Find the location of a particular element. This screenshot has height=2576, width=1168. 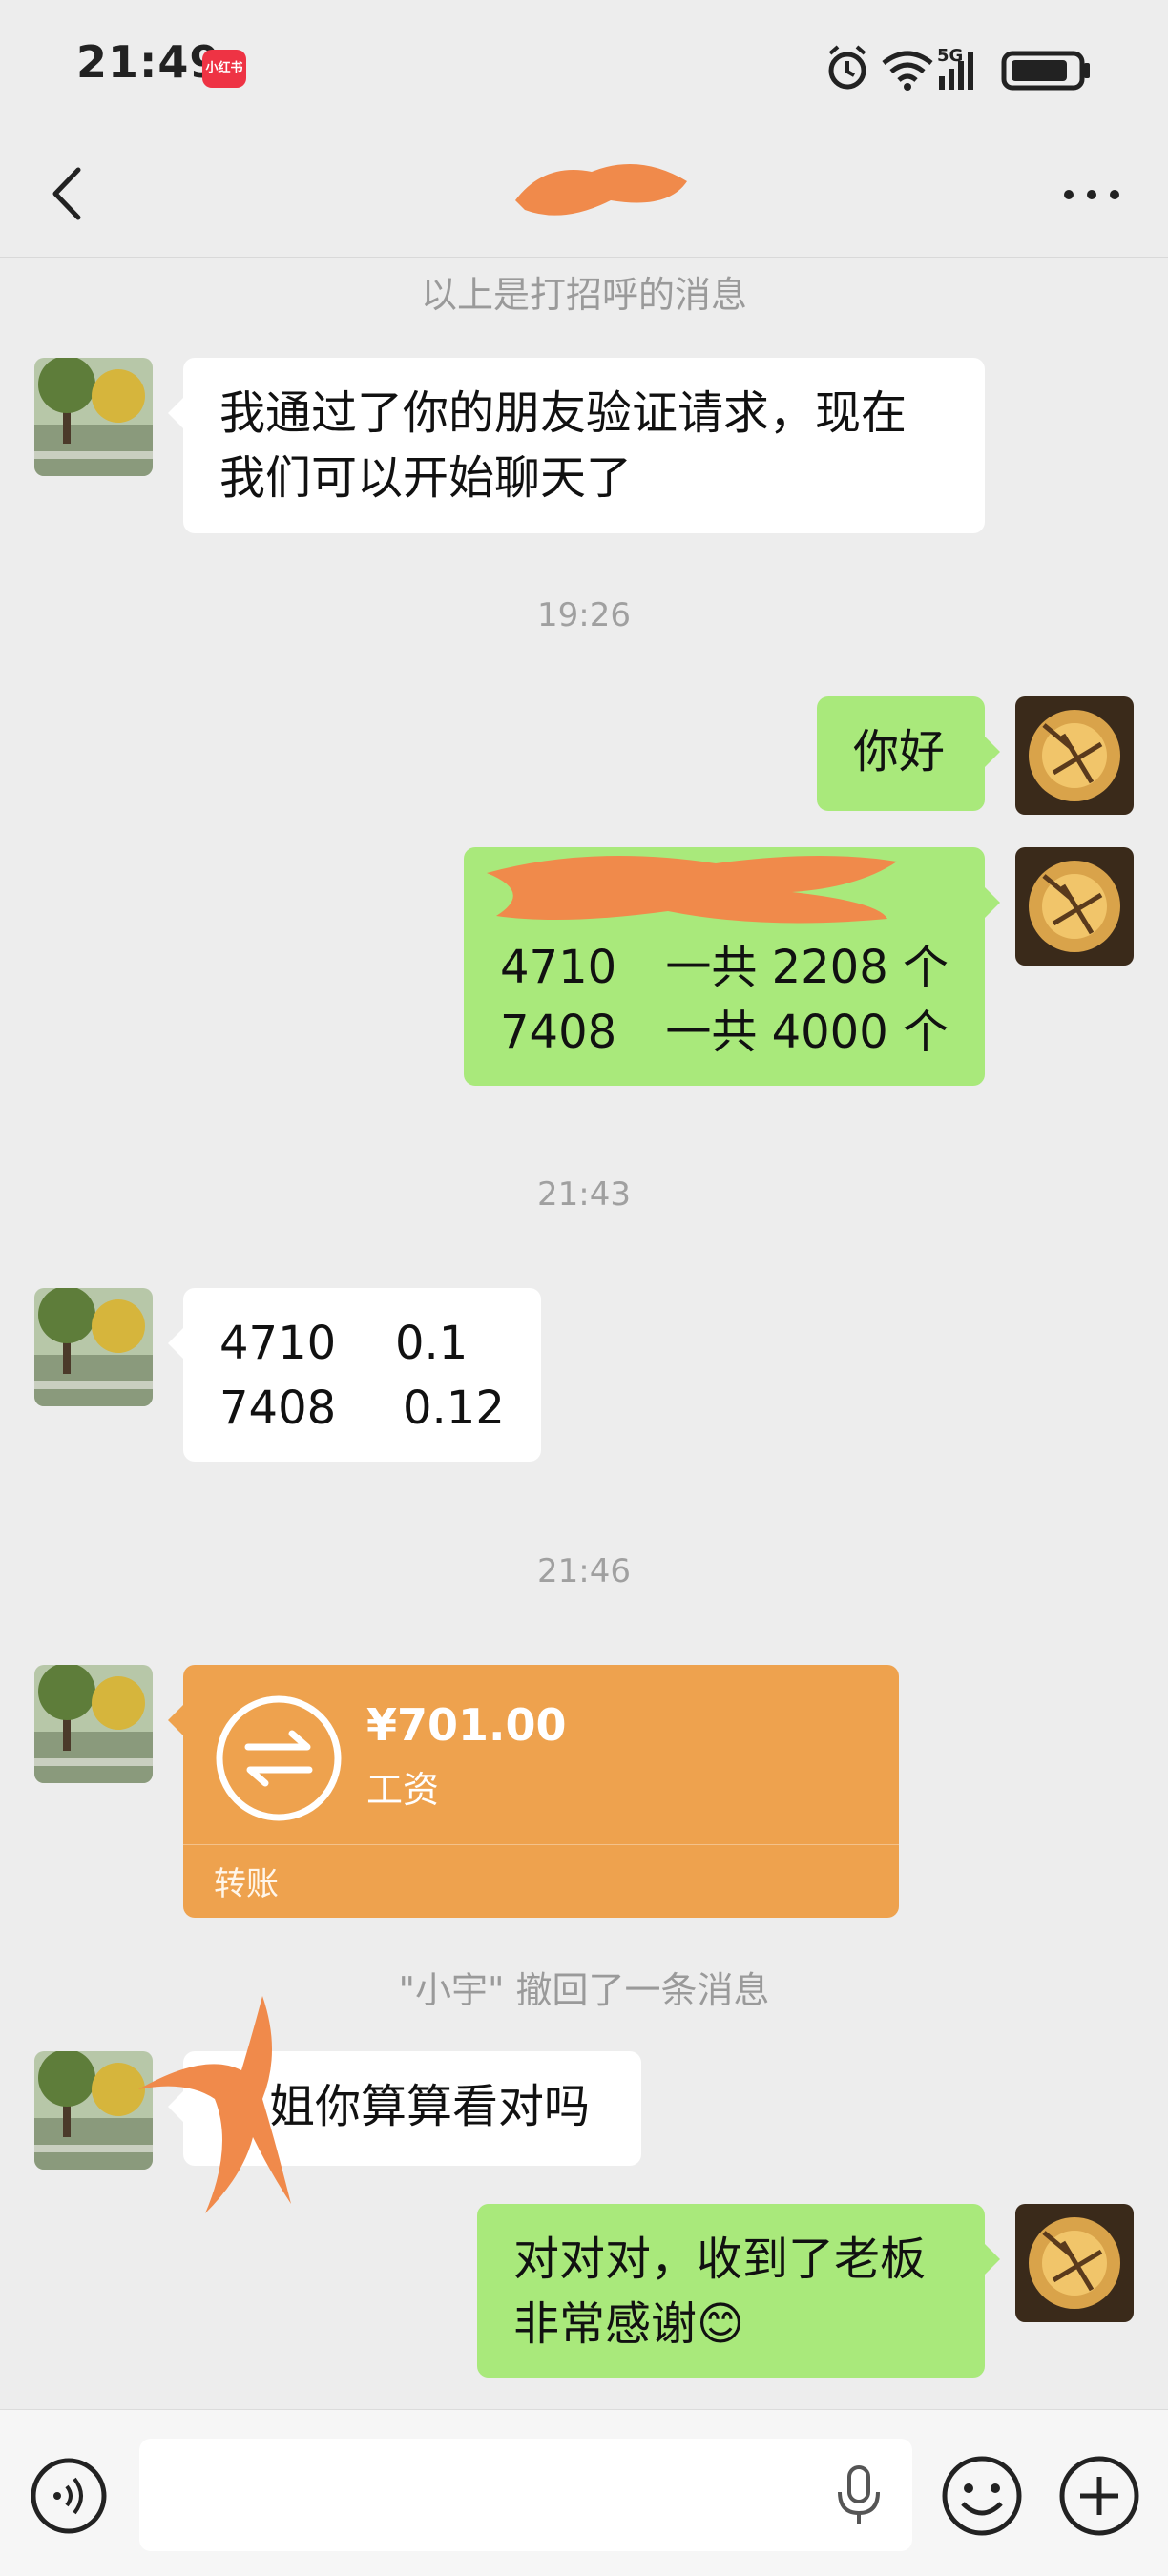

timestamp: 21:43 is located at coordinates (584, 1194).